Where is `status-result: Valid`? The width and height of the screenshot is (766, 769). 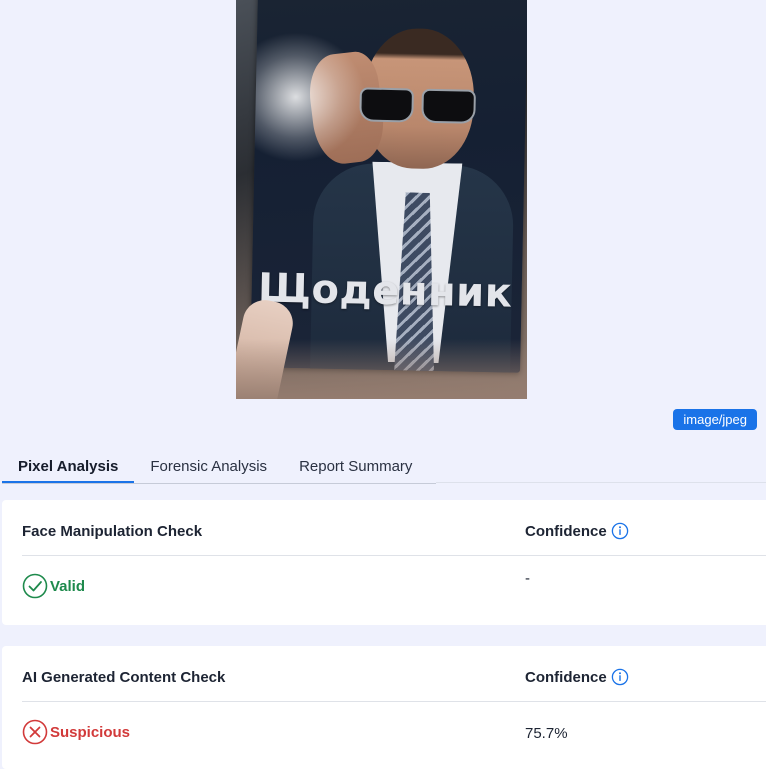
status-result: Valid is located at coordinates (53, 586).